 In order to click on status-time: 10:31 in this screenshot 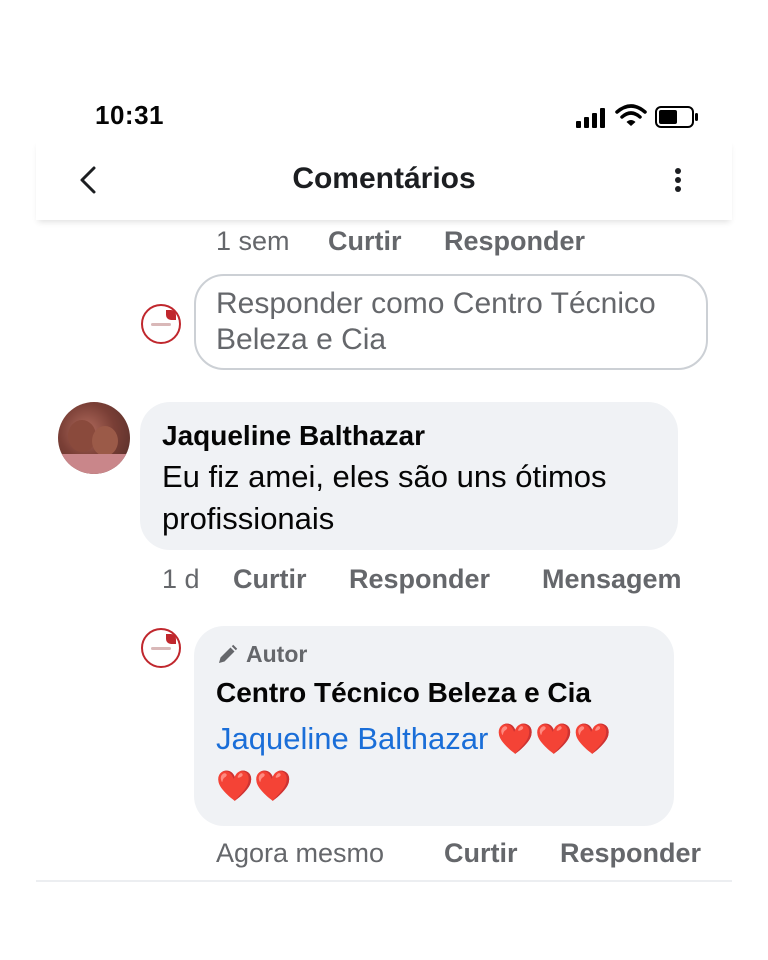, I will do `click(129, 115)`.